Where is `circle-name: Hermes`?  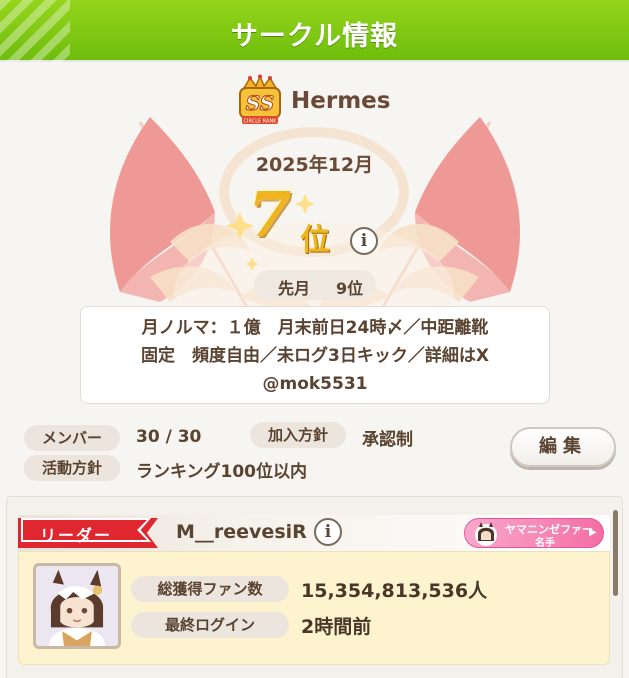
circle-name: Hermes is located at coordinates (341, 101).